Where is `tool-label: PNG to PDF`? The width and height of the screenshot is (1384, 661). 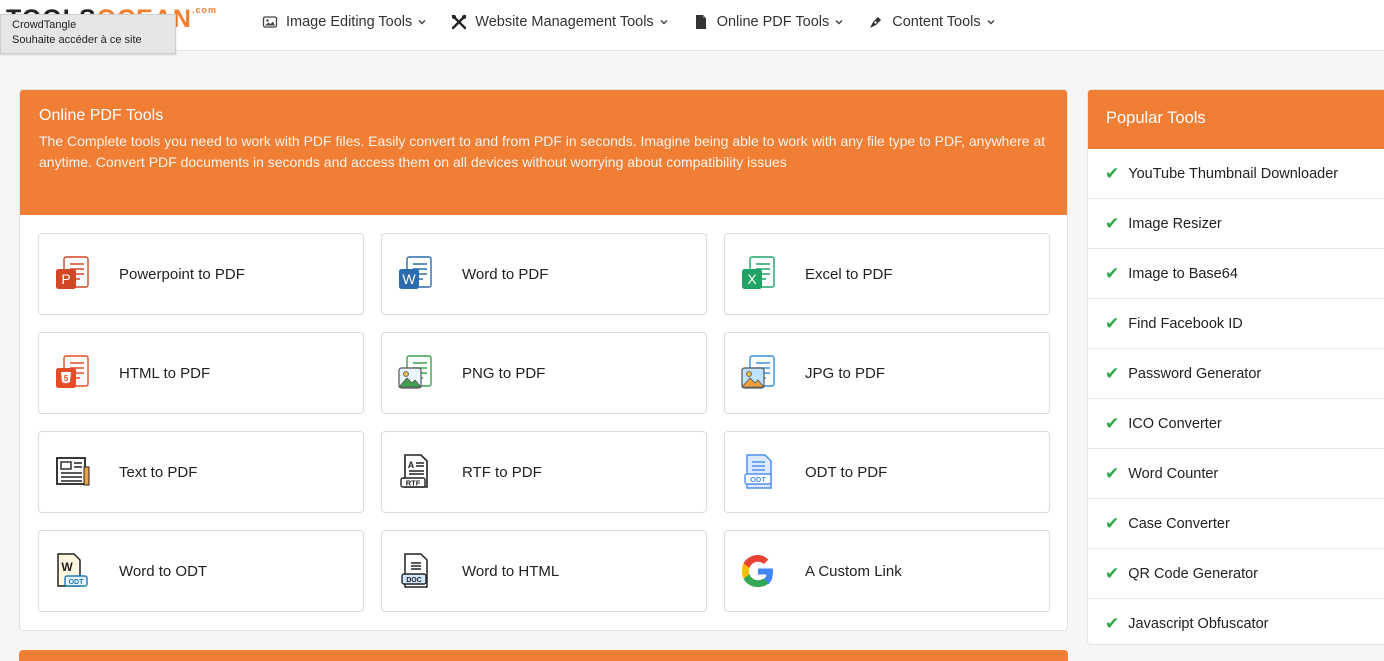 tool-label: PNG to PDF is located at coordinates (504, 373).